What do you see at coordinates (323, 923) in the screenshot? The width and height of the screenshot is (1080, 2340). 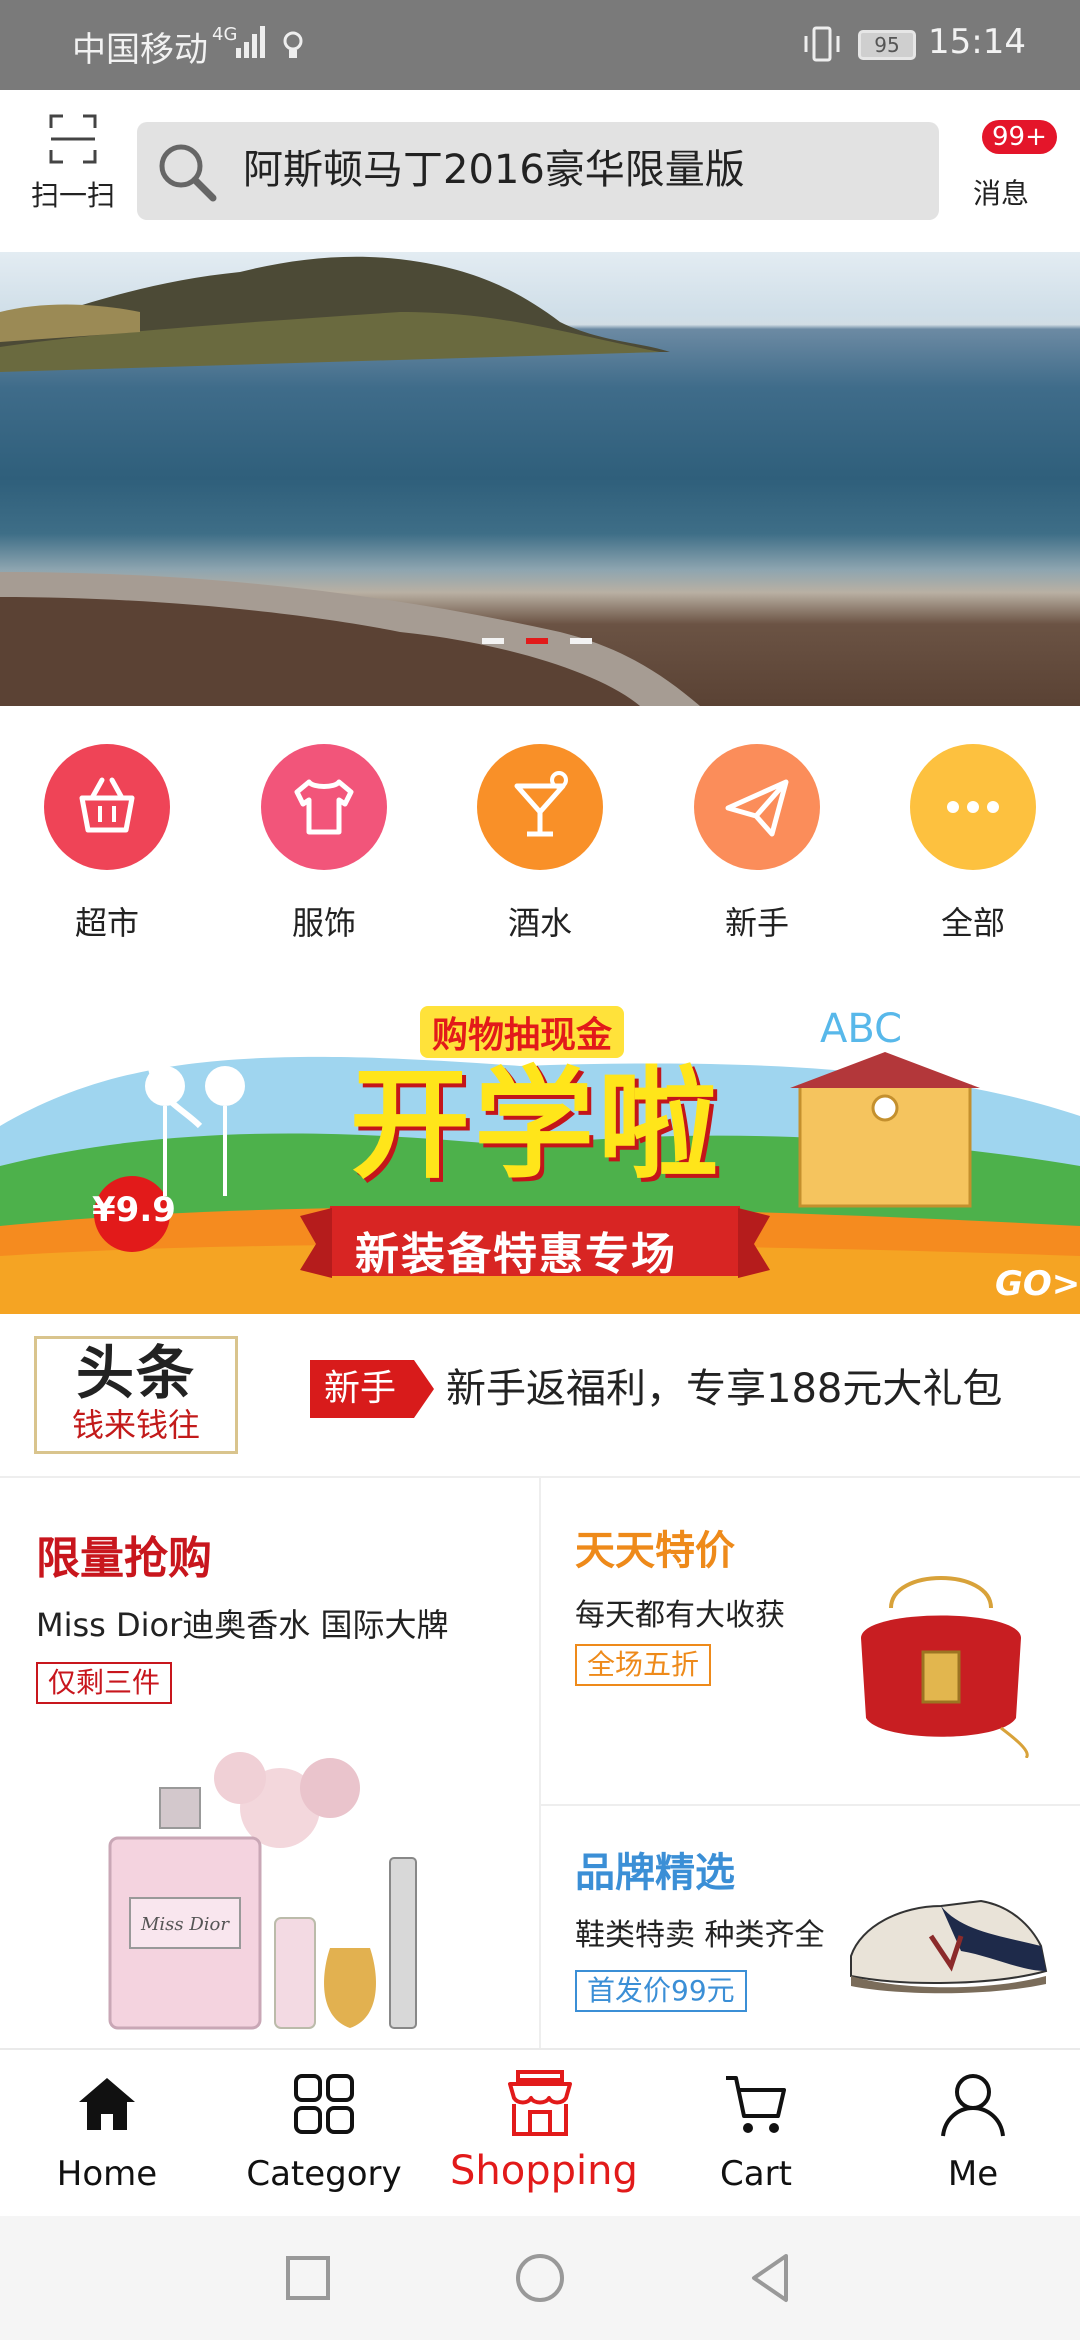 I see `category-label: 服饰` at bounding box center [323, 923].